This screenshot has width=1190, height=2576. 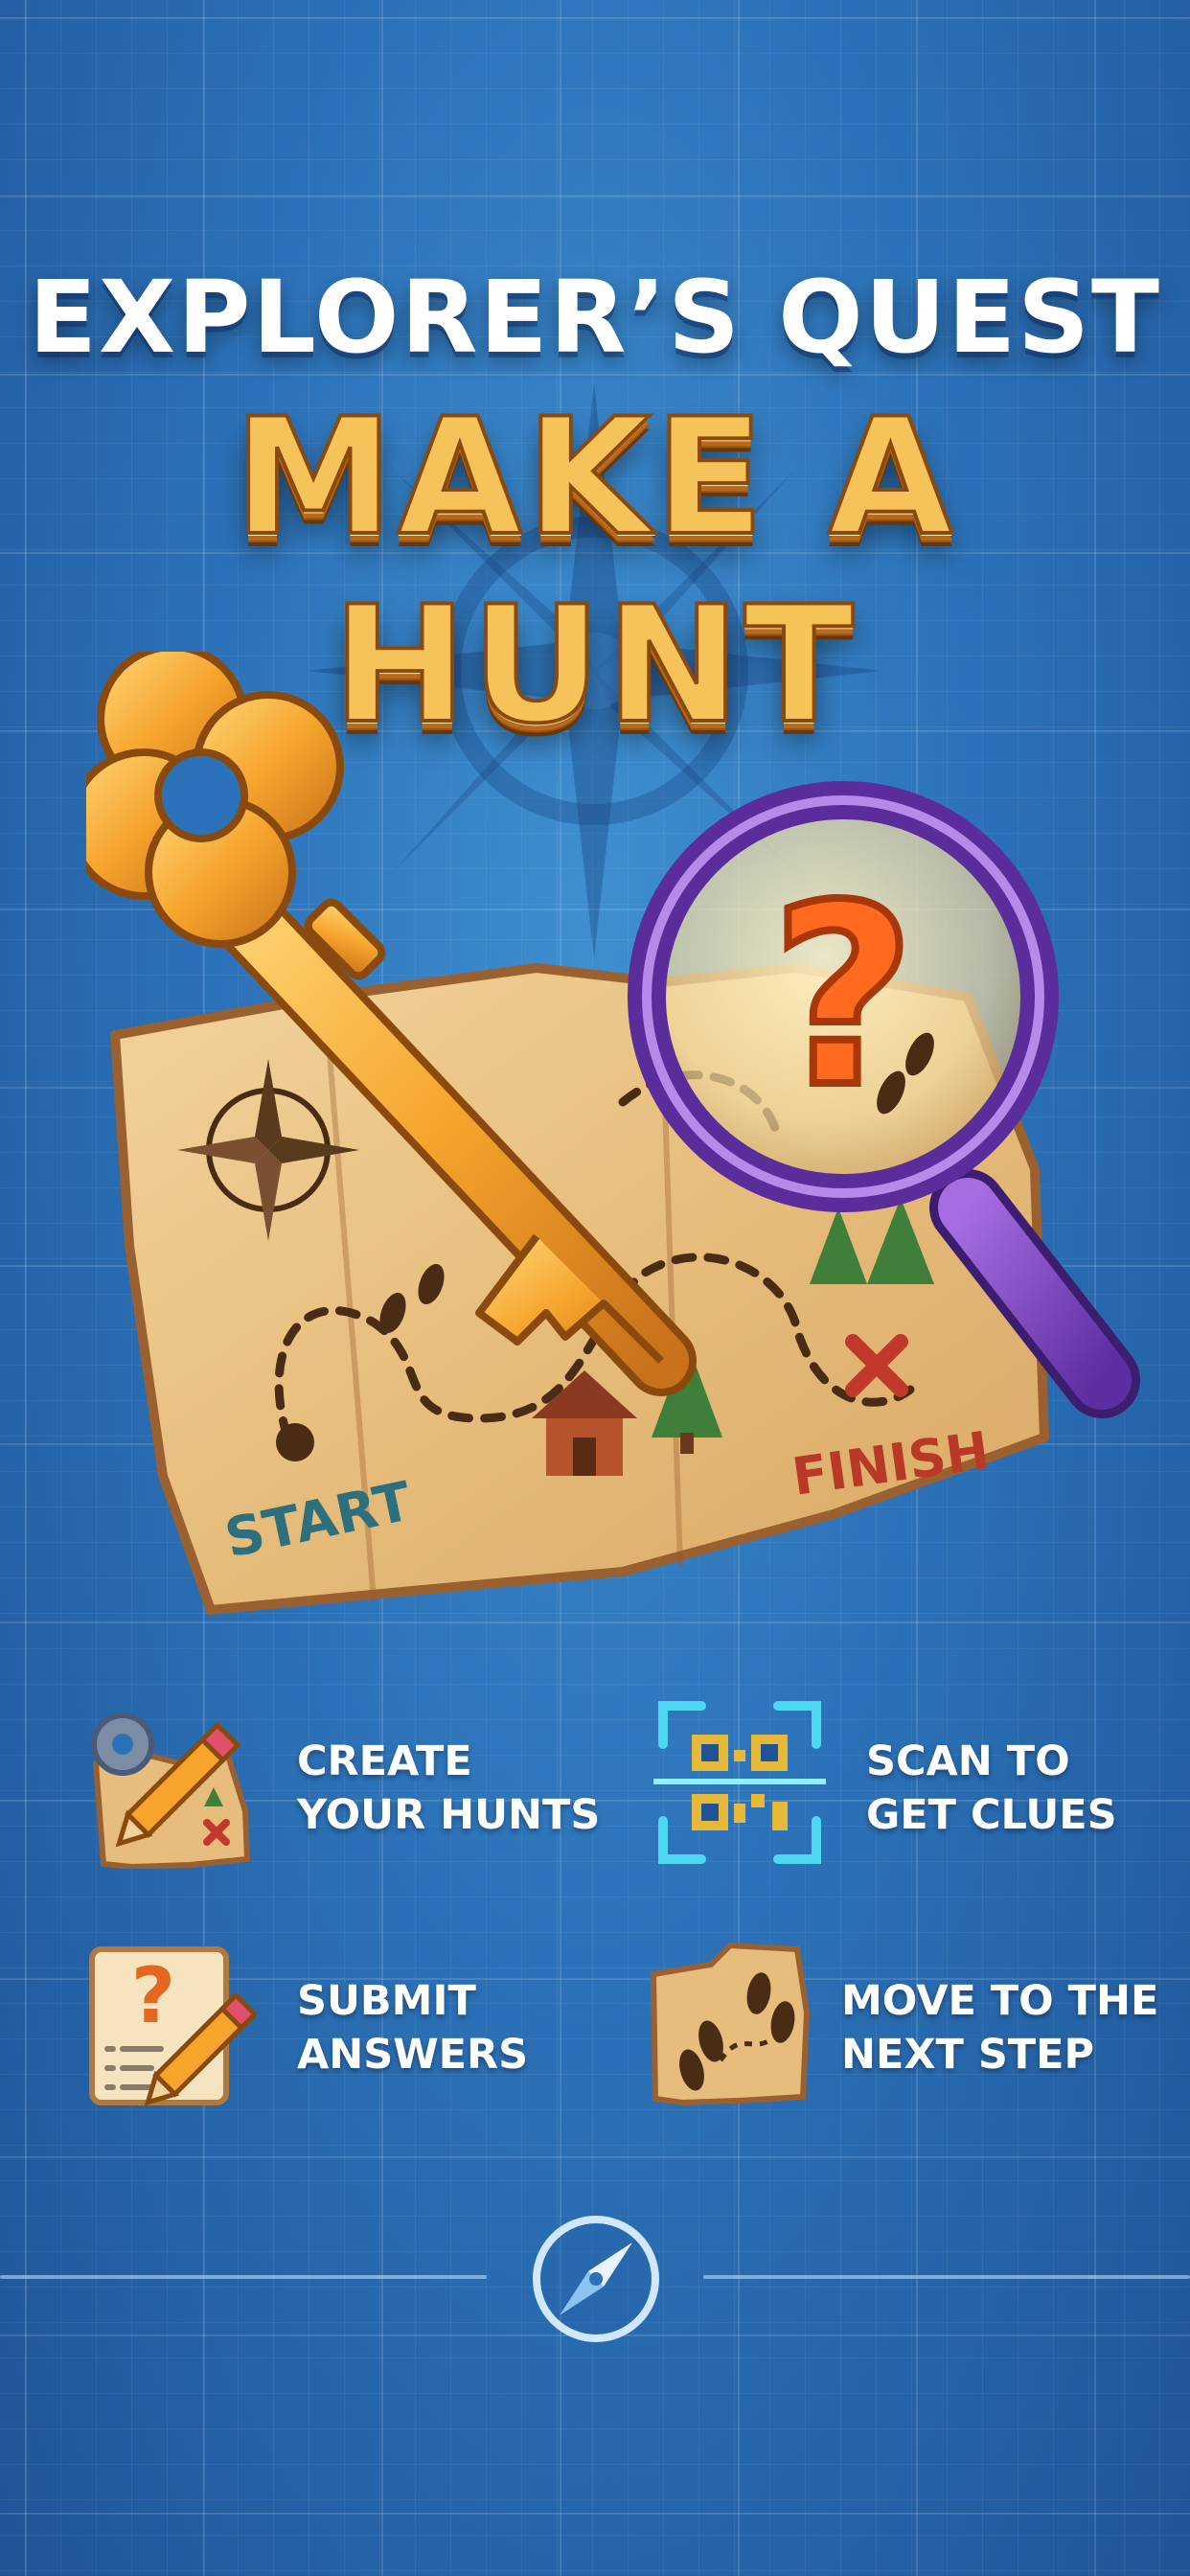 I want to click on app-subtitle: EXPLORER’S QUEST, so click(x=595, y=317).